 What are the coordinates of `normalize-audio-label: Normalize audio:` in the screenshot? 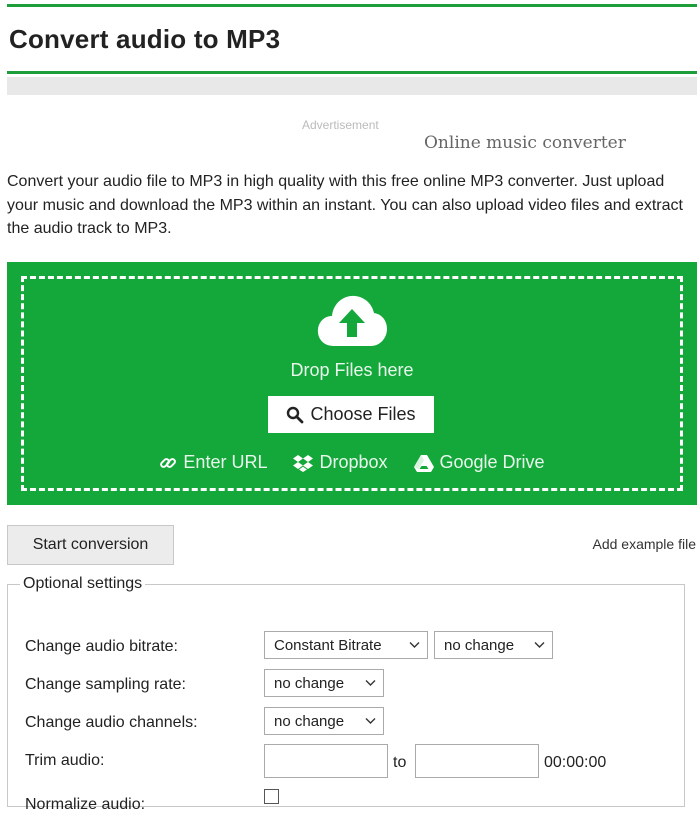 It's located at (85, 804).